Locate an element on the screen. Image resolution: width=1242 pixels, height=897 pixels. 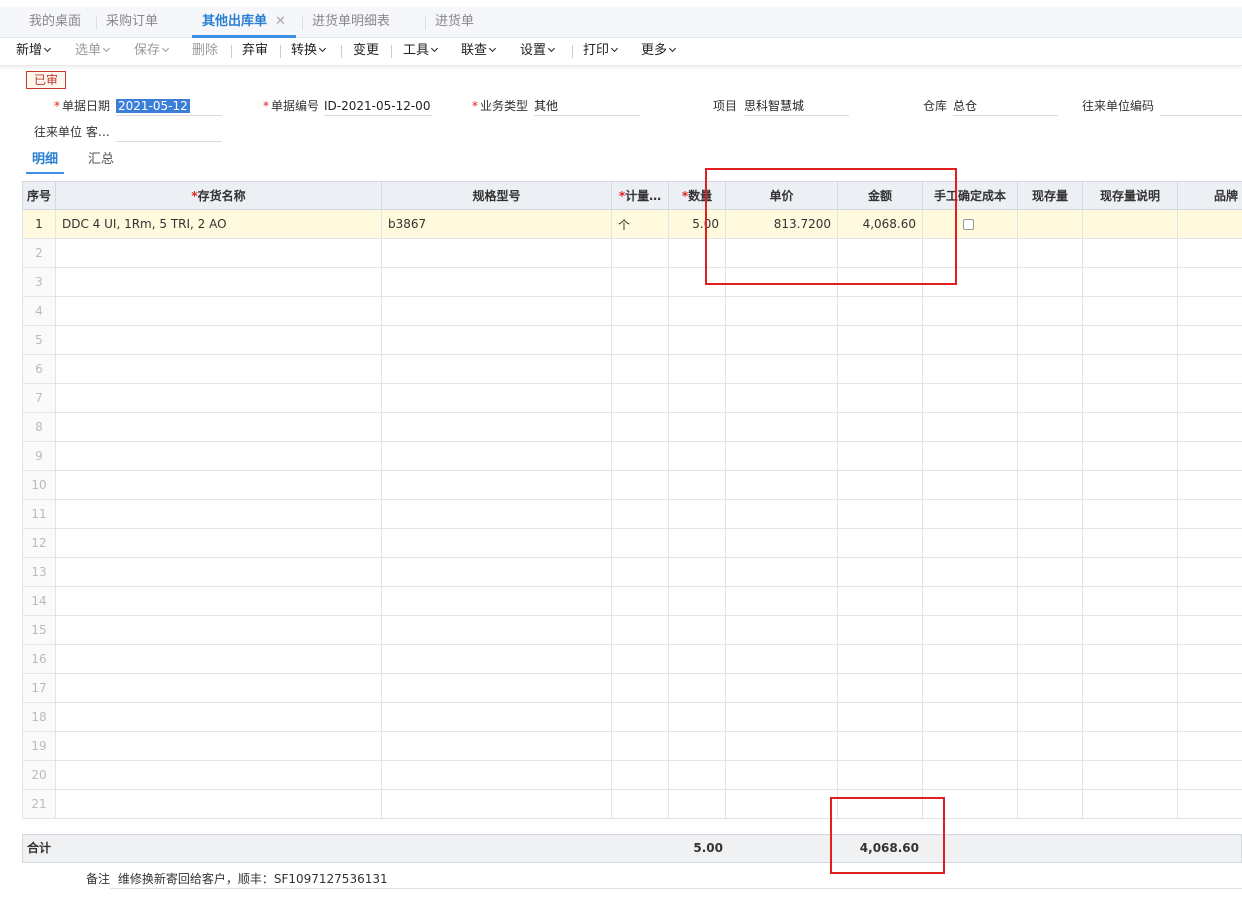
table-row: 4 is located at coordinates (632, 311).